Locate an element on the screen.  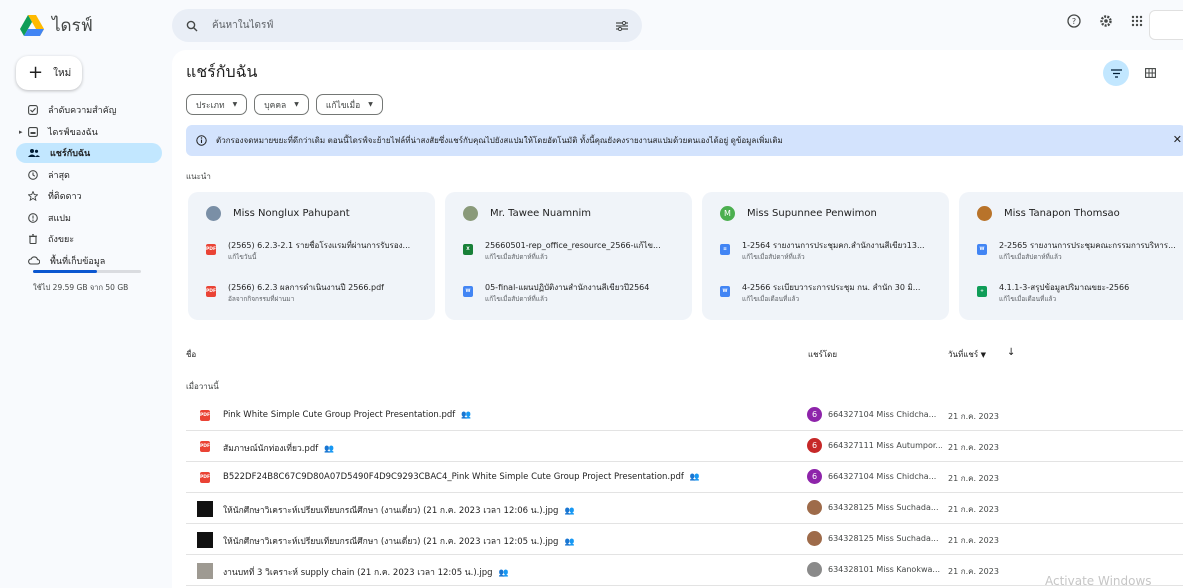
card-file-subtitle: แก้ไขเมื่อเดือนที่แล้ว is located at coordinates (771, 299).